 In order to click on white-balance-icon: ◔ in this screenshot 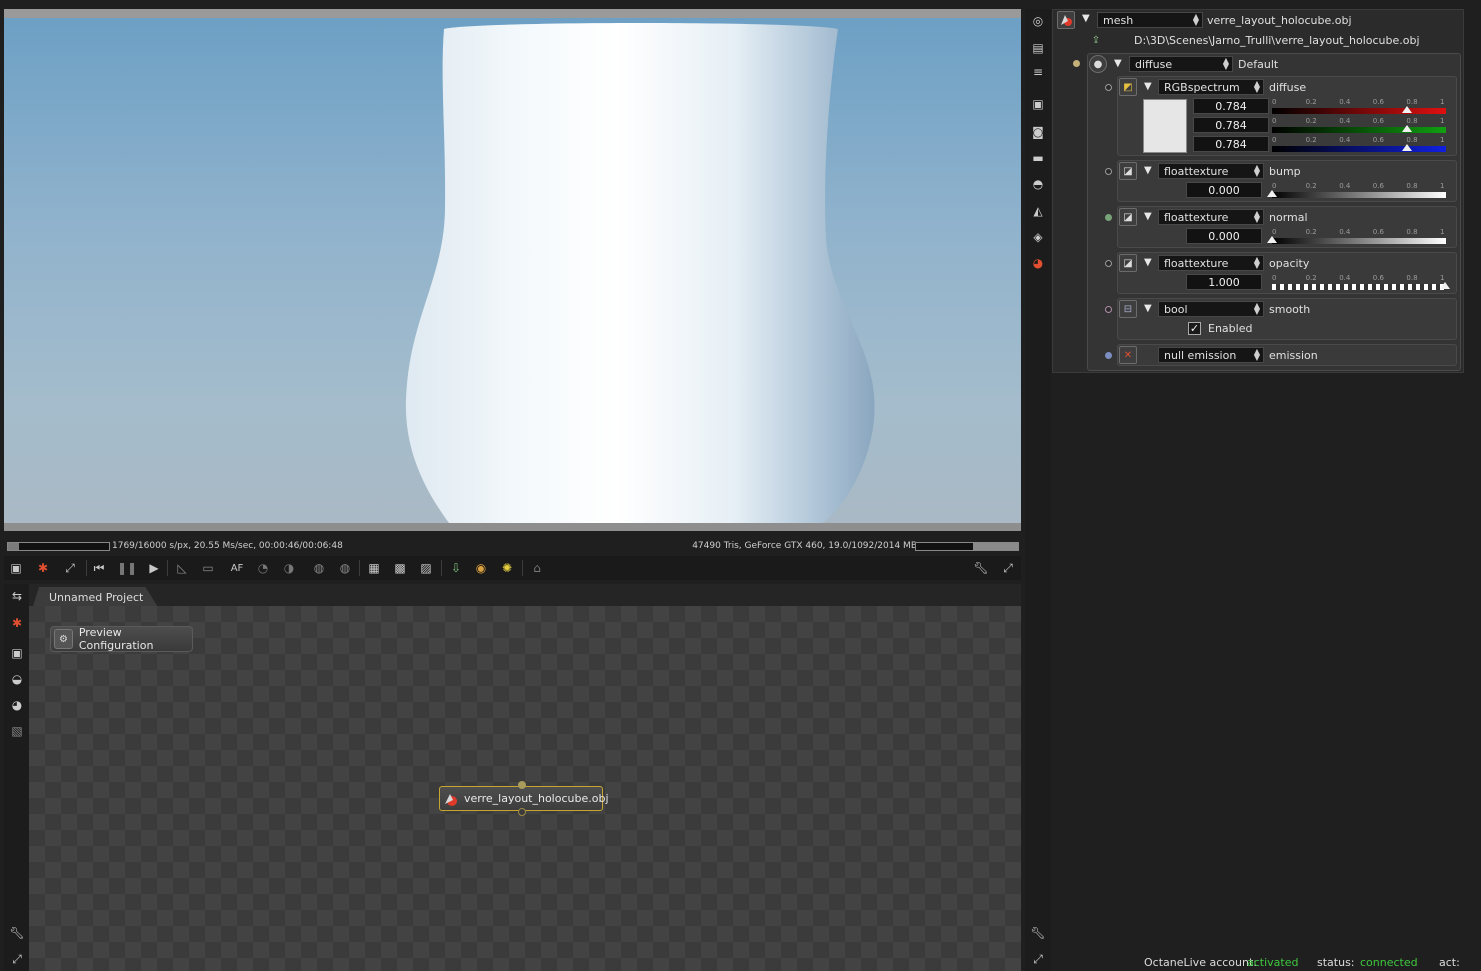, I will do `click(263, 568)`.